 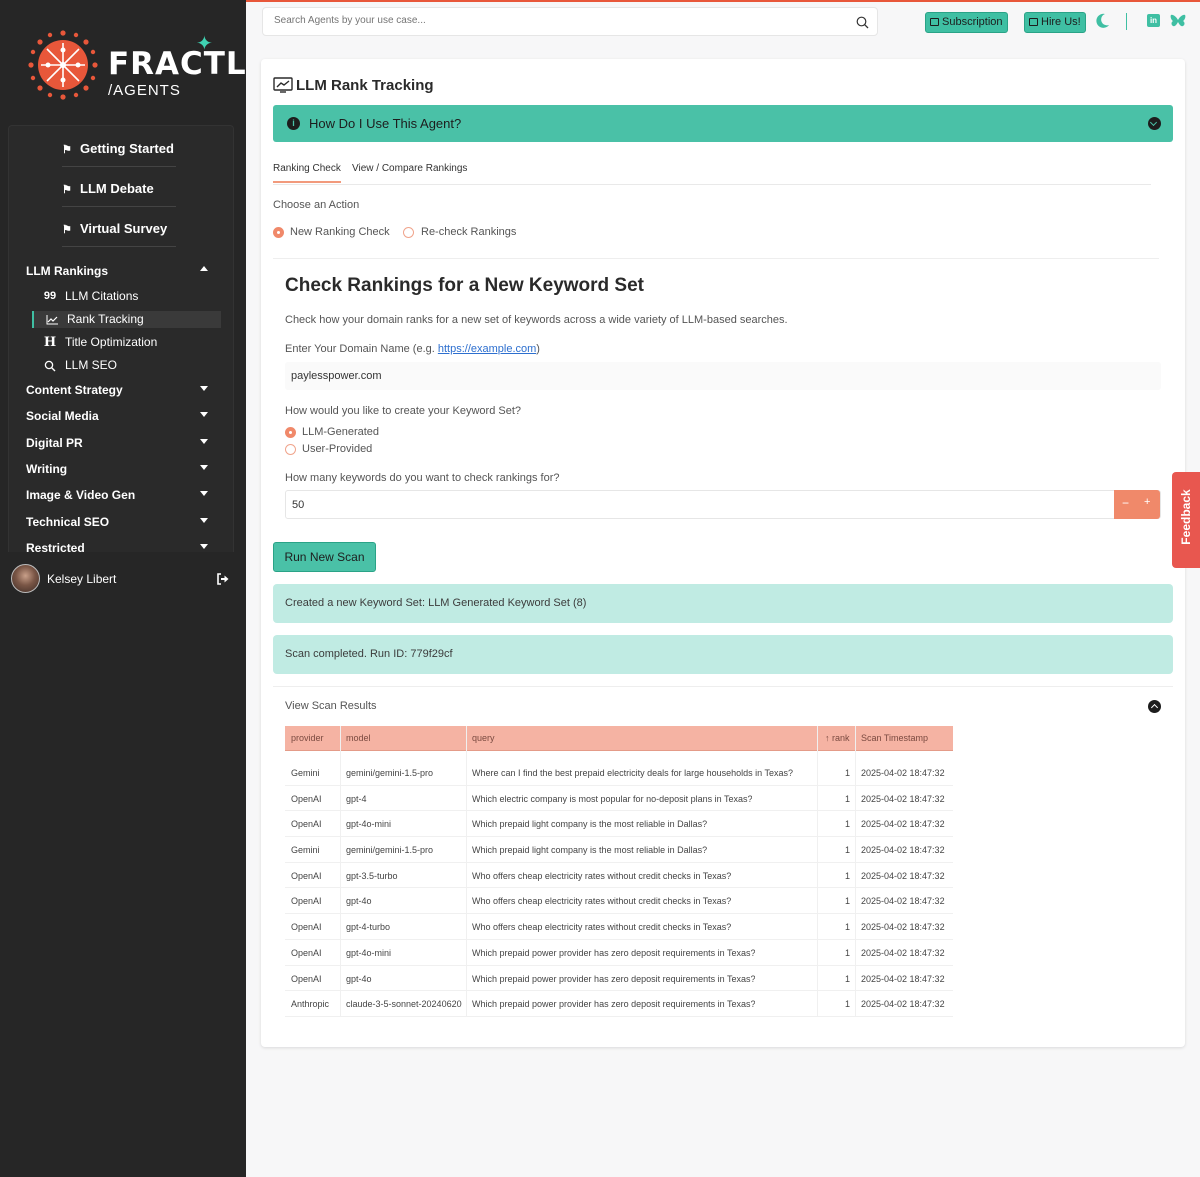 I want to click on radio-label: New Ranking Check, so click(x=340, y=232).